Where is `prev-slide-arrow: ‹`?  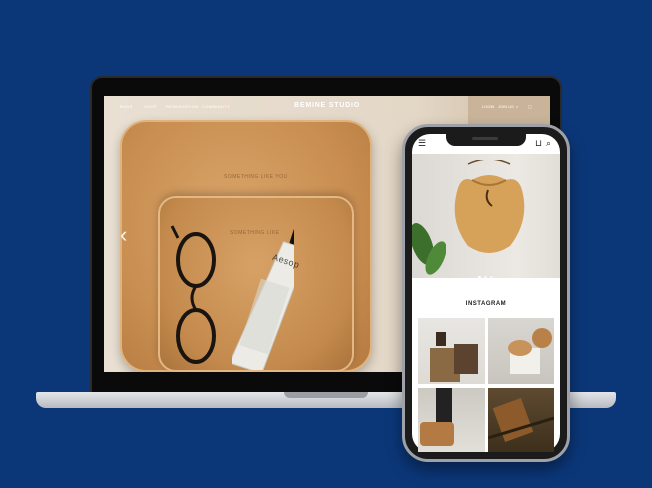
prev-slide-arrow: ‹ is located at coordinates (123, 235).